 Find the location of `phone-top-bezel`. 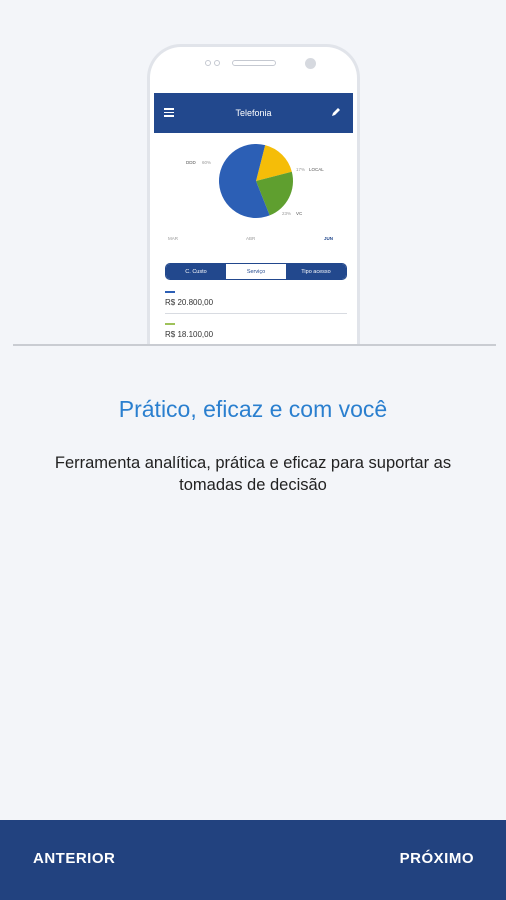

phone-top-bezel is located at coordinates (253, 70).